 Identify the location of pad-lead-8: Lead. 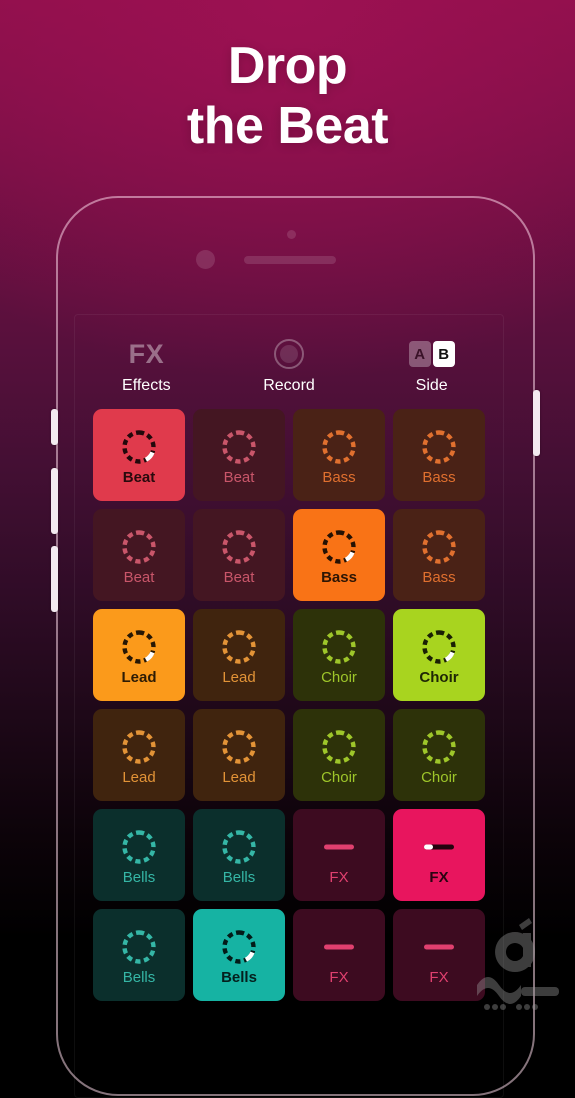
(139, 655).